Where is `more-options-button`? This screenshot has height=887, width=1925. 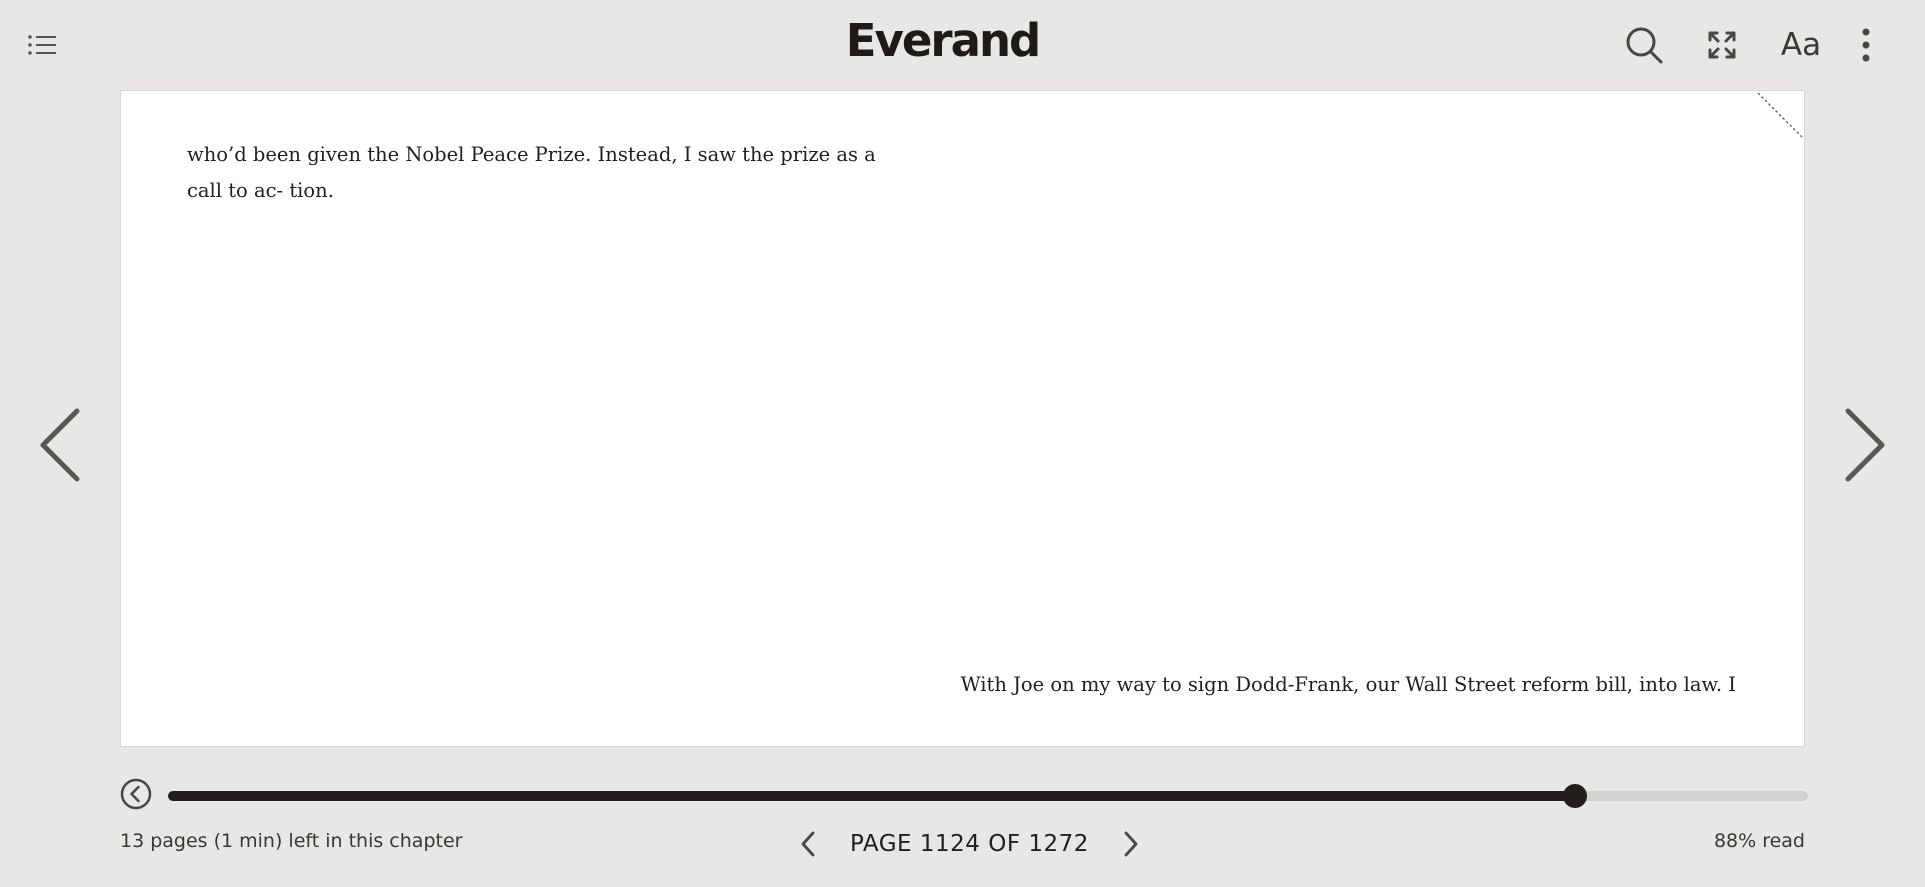 more-options-button is located at coordinates (1866, 45).